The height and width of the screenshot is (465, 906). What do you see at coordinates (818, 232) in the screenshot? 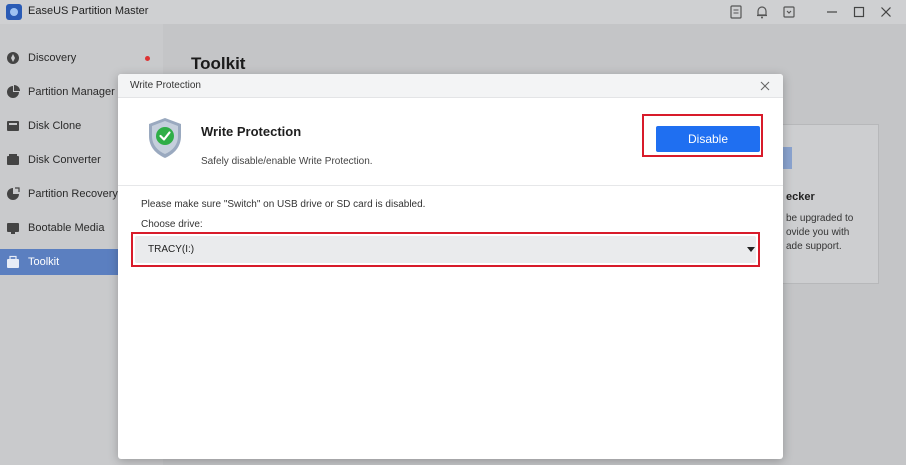
I see `tool-card-desc: ovide you with` at bounding box center [818, 232].